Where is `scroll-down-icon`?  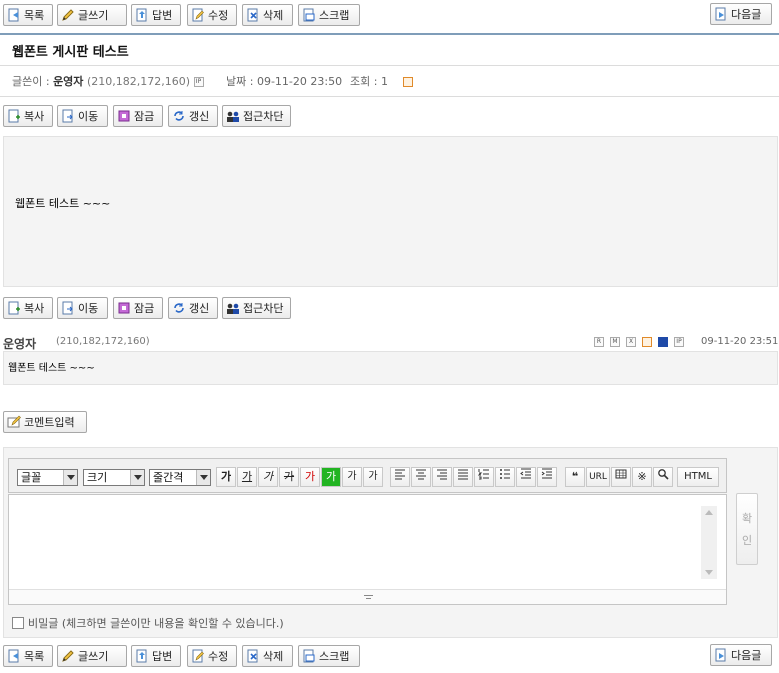
scroll-down-icon is located at coordinates (709, 572).